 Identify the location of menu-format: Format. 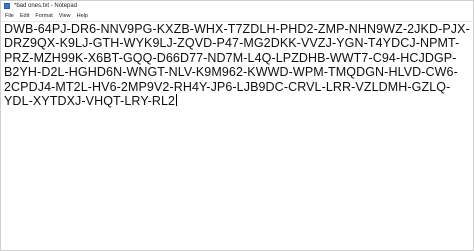
(43, 16).